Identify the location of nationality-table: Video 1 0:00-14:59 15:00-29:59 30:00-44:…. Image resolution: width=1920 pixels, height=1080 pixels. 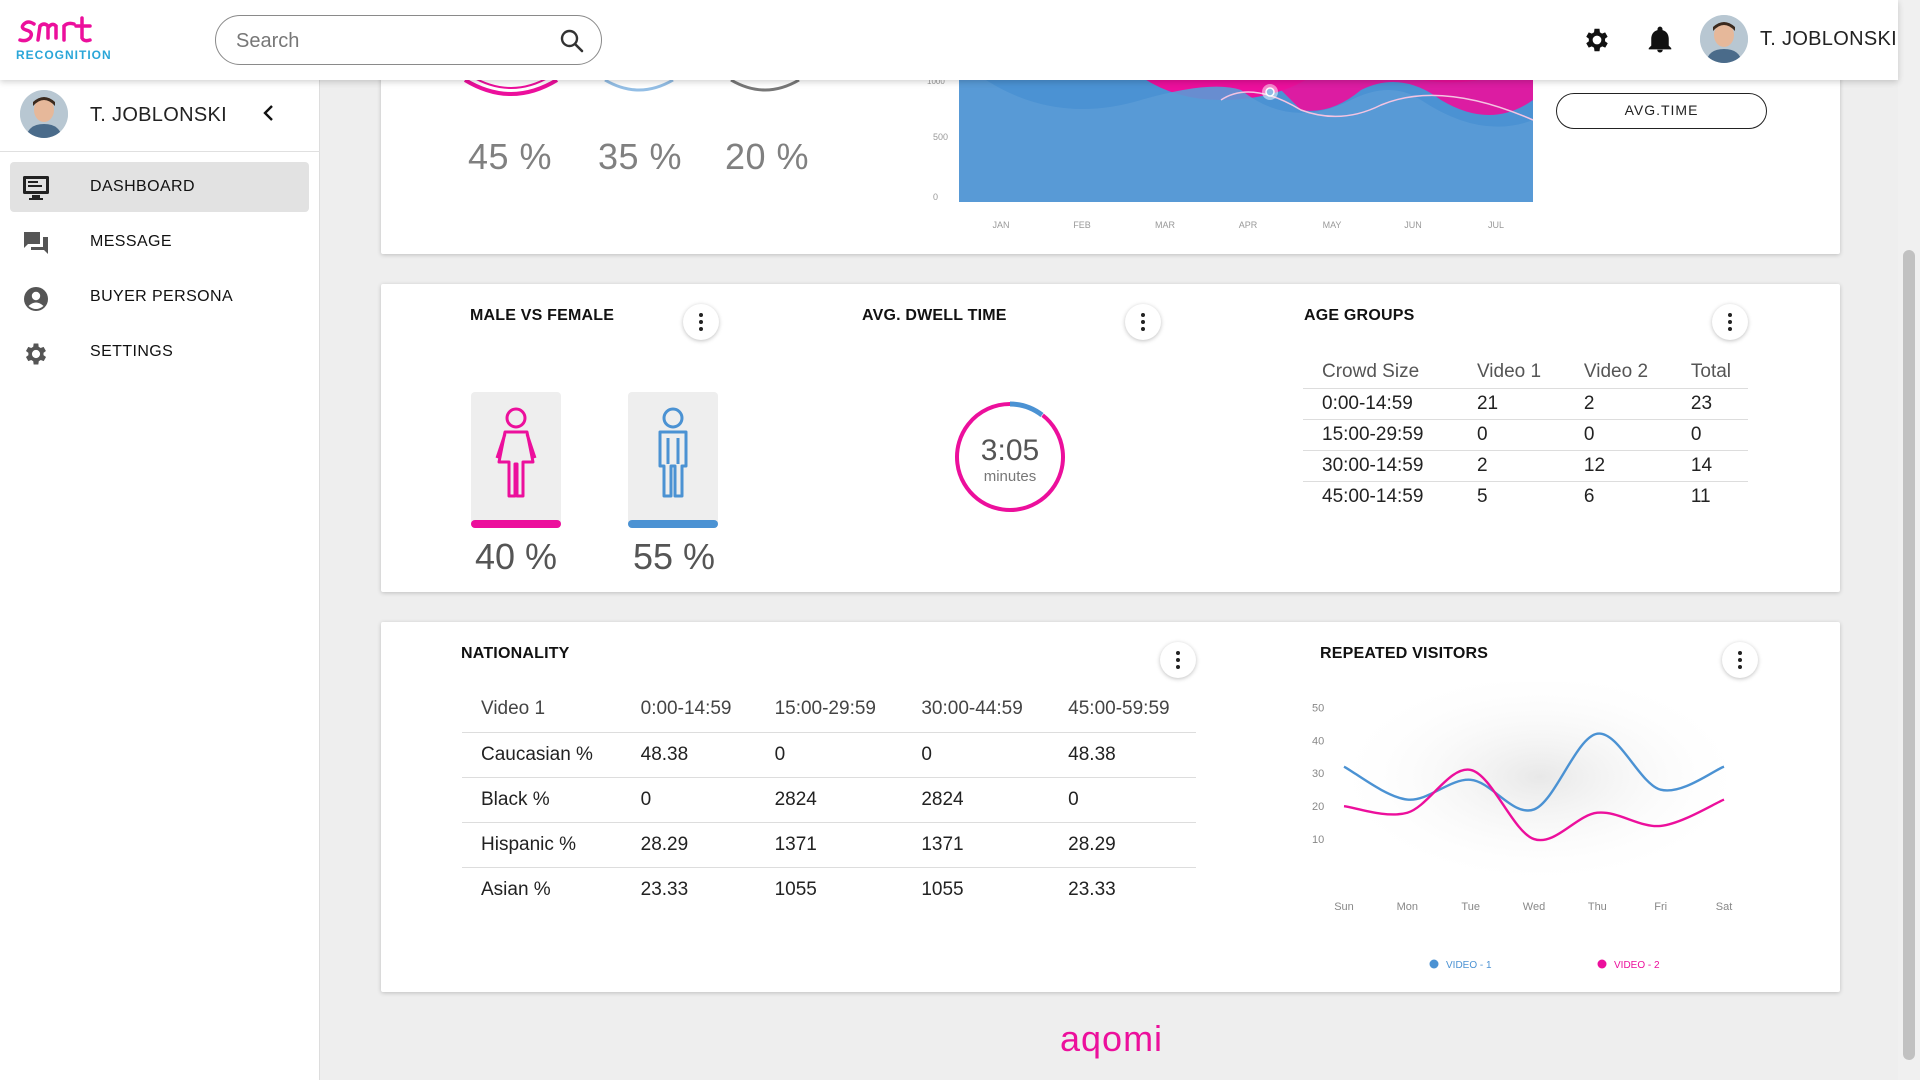
(829, 799).